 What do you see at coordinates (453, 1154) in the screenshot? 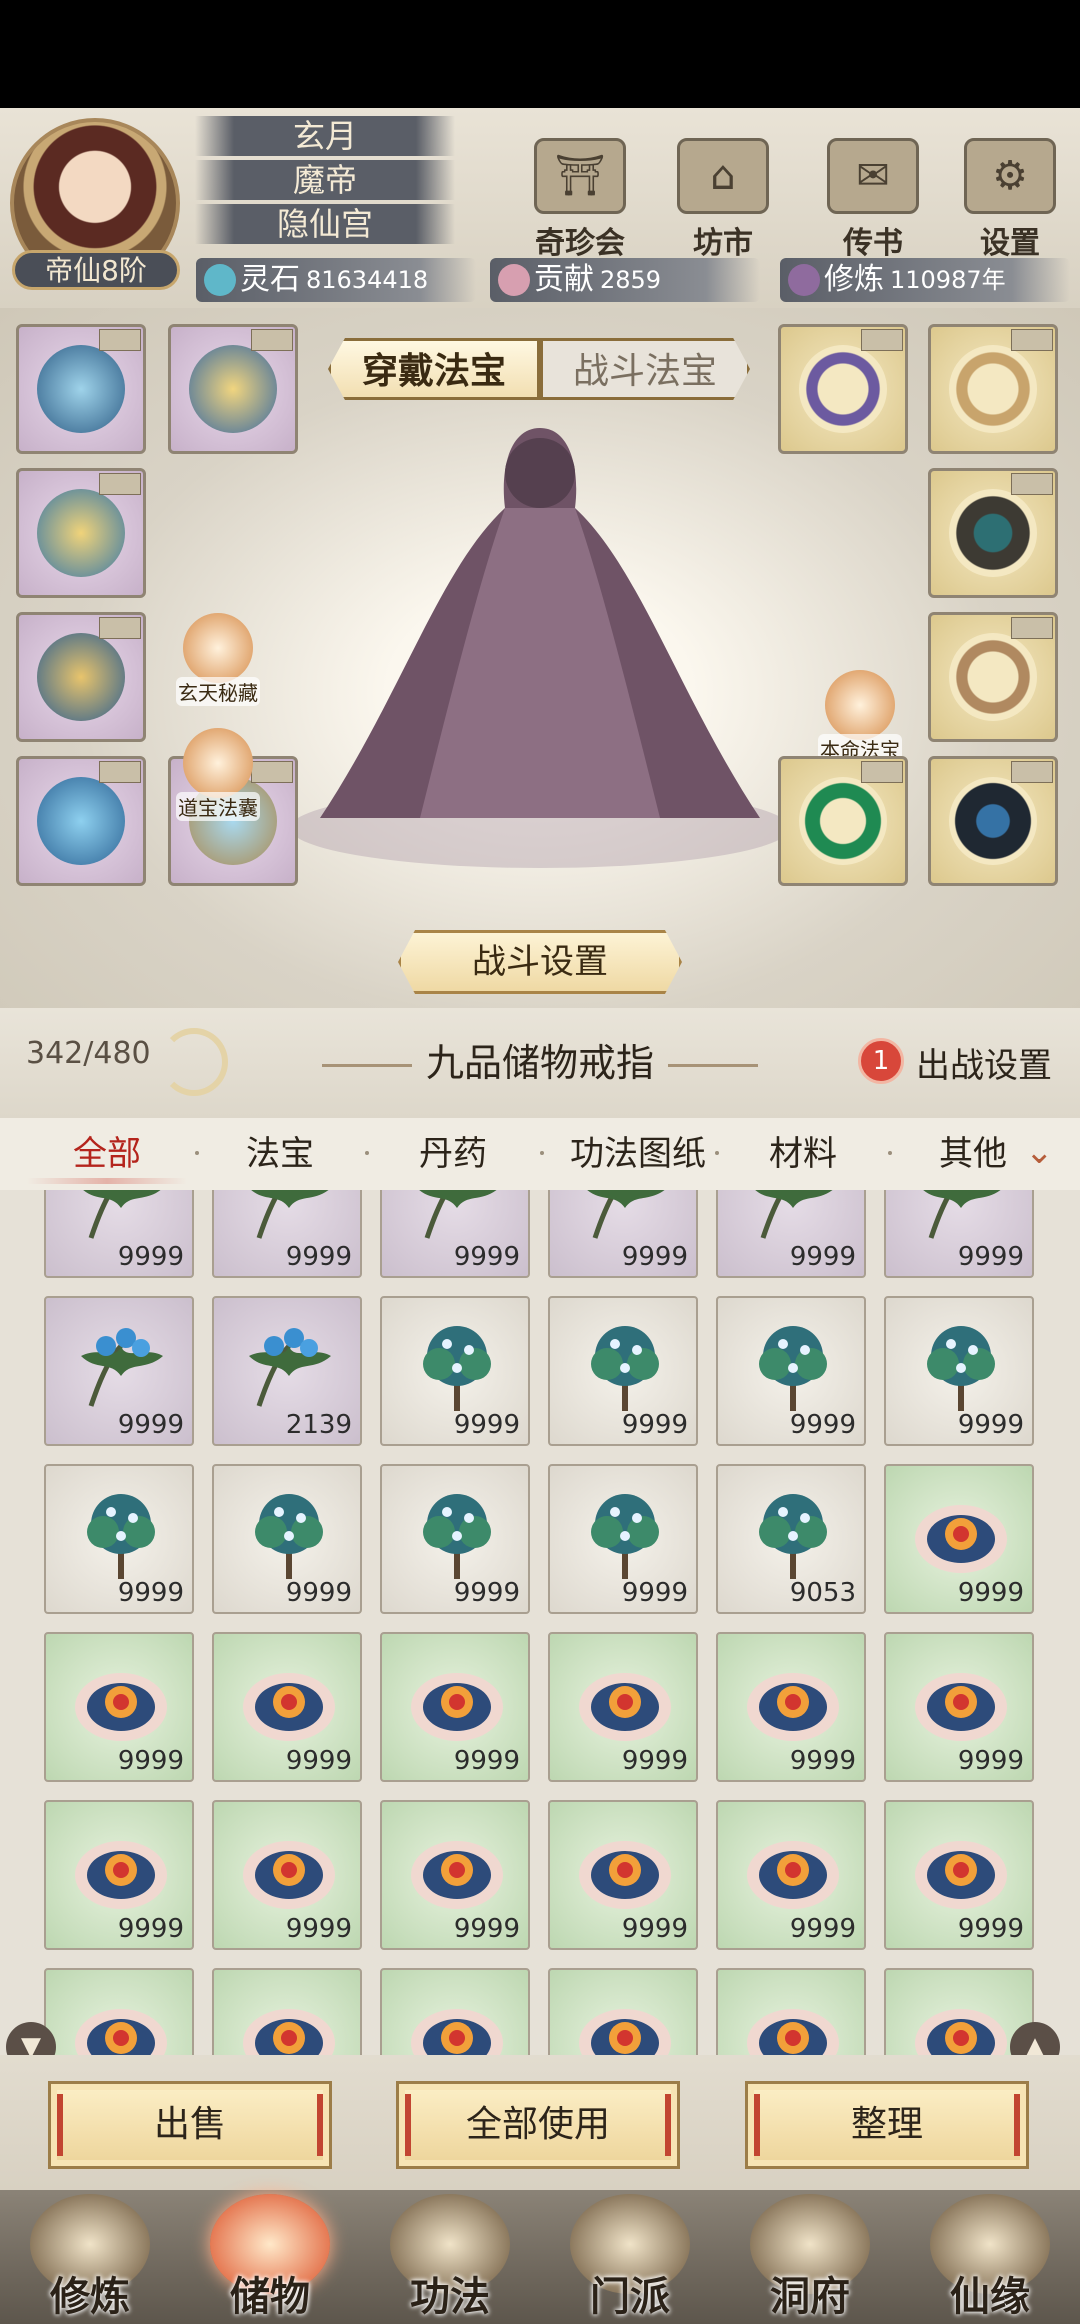
I see `tab-pills: 丹药` at bounding box center [453, 1154].